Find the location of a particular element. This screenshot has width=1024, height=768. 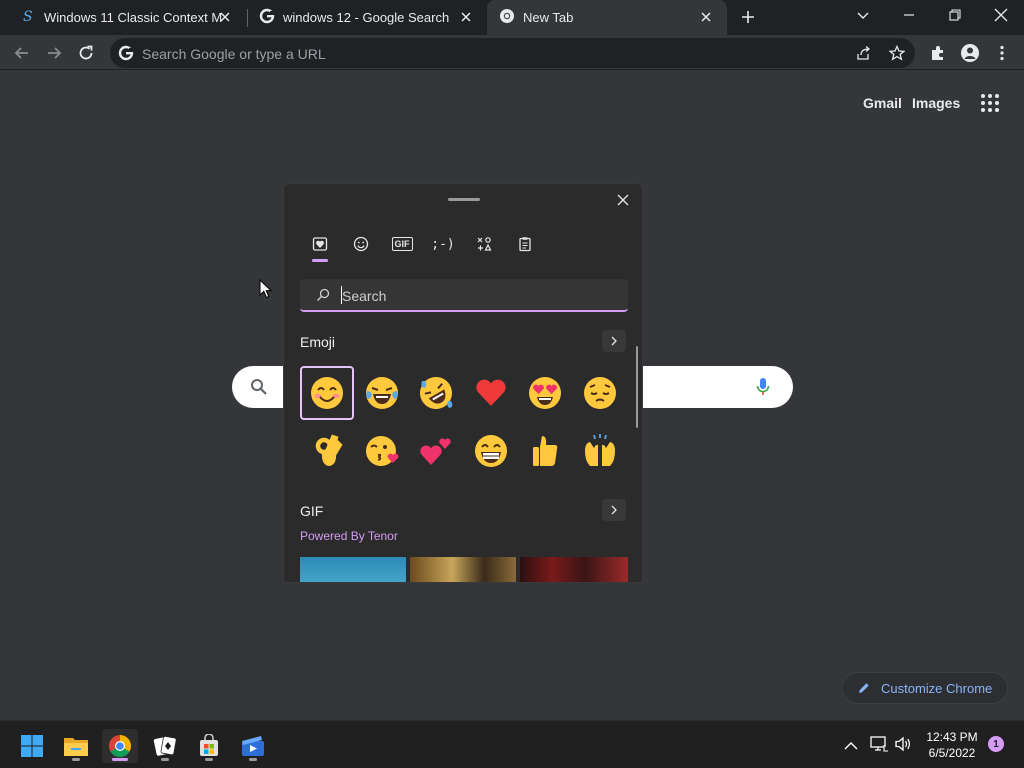

menu-button is located at coordinates (1002, 53).